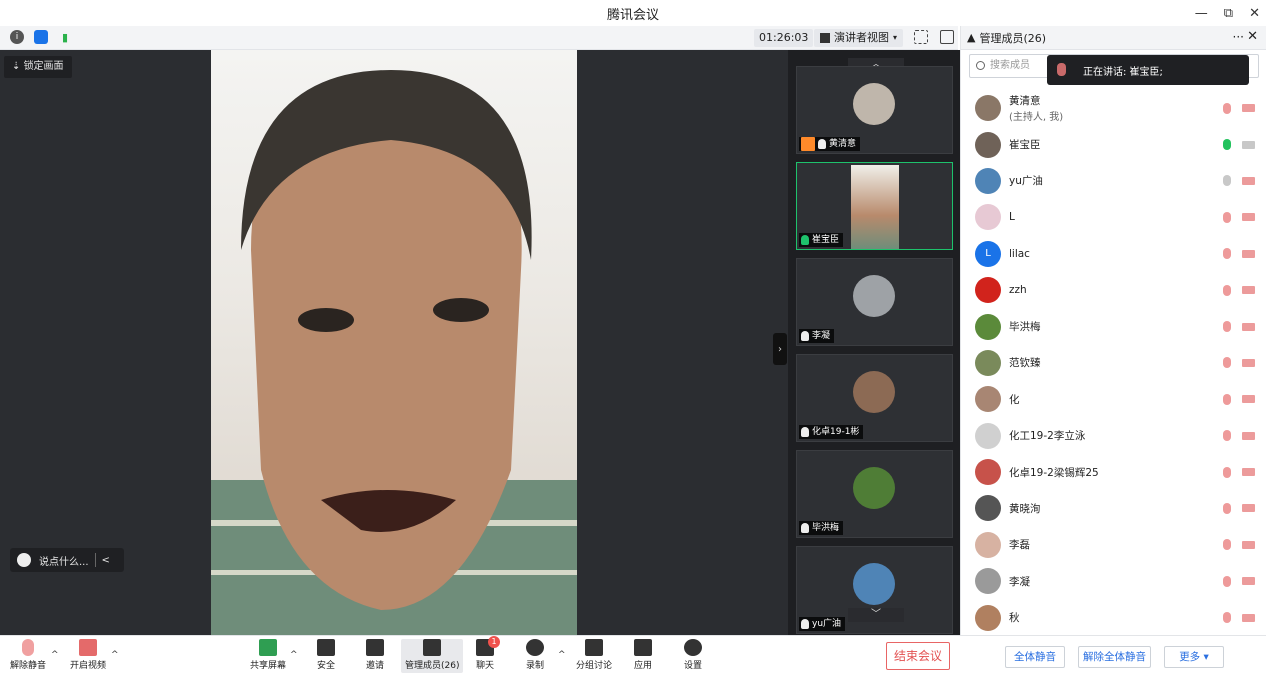  I want to click on more-options-icon: ···, so click(1238, 37).